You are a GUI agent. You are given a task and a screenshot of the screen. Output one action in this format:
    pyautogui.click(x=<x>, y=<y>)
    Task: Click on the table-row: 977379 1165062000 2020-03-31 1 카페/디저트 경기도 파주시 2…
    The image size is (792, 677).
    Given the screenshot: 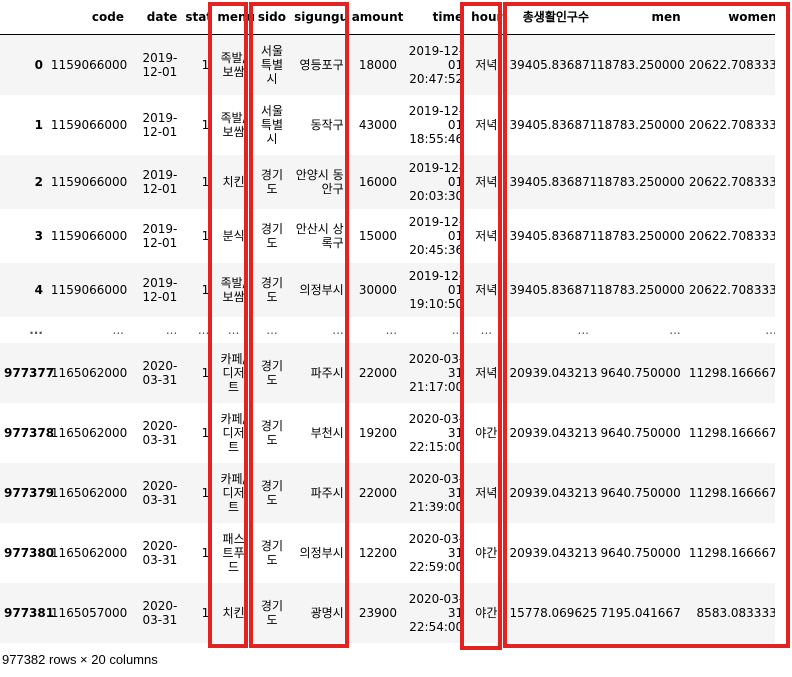 What is the action you would take?
    pyautogui.click(x=387, y=492)
    